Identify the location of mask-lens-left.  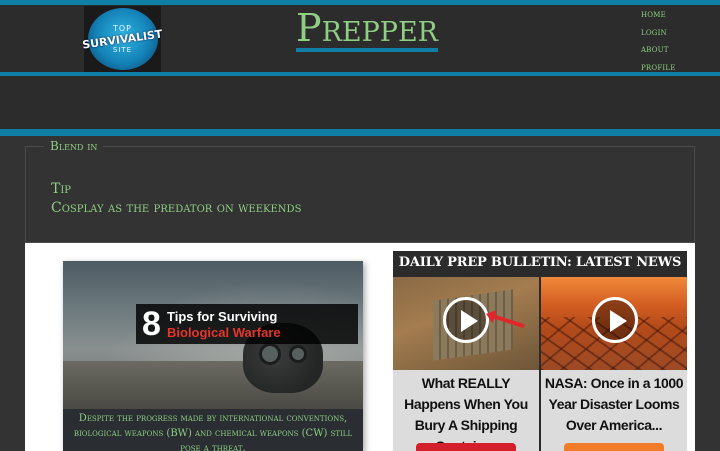
(270, 354).